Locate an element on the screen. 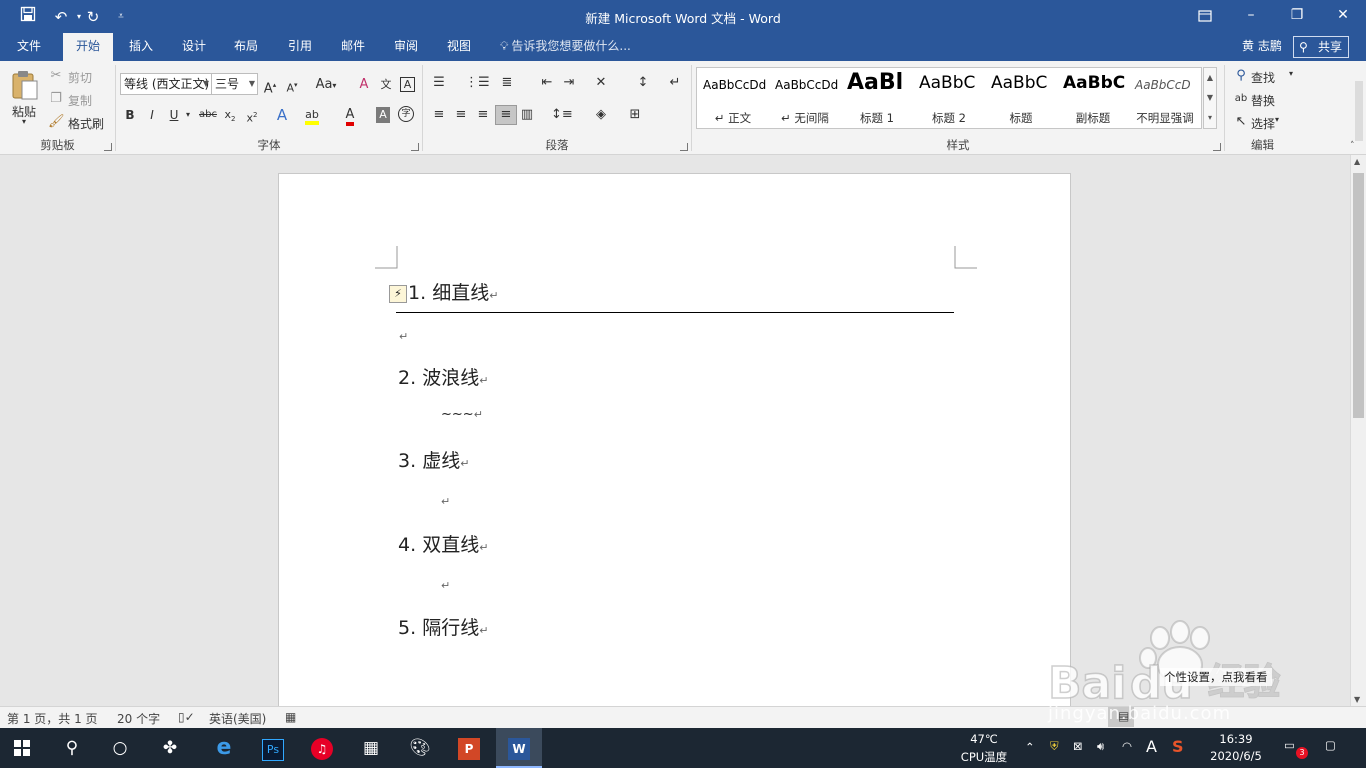 The height and width of the screenshot is (768, 1366). tab-file: 文件 is located at coordinates (29, 47).